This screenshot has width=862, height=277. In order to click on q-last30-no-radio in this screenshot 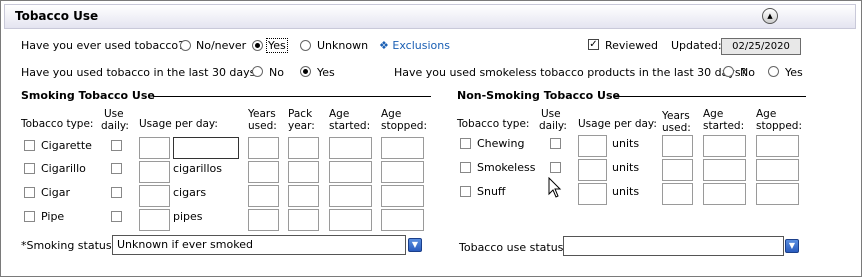, I will do `click(257, 71)`.